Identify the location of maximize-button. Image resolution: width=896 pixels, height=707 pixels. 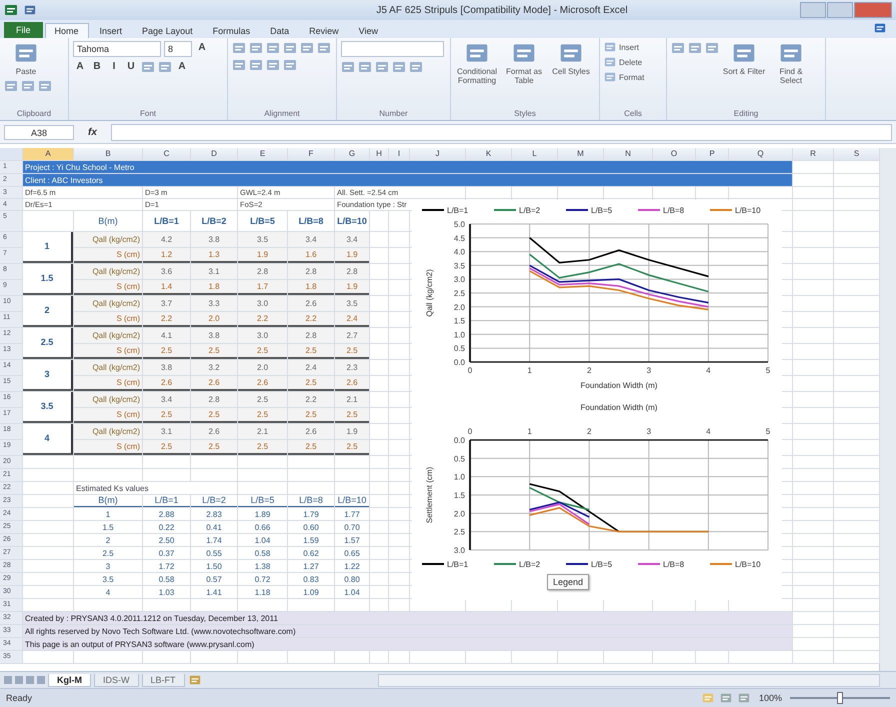
(840, 10).